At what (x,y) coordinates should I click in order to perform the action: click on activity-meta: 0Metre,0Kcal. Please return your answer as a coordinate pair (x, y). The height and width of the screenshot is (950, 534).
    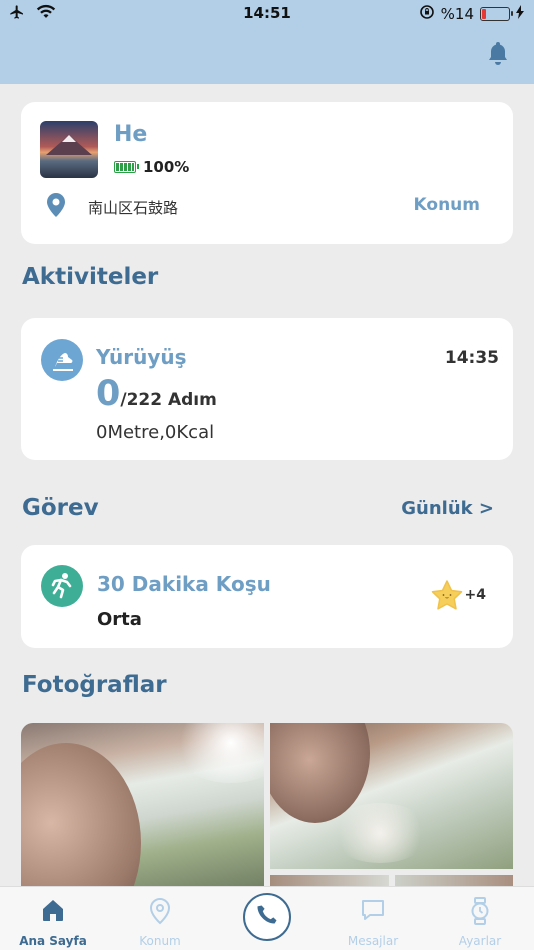
    Looking at the image, I should click on (155, 432).